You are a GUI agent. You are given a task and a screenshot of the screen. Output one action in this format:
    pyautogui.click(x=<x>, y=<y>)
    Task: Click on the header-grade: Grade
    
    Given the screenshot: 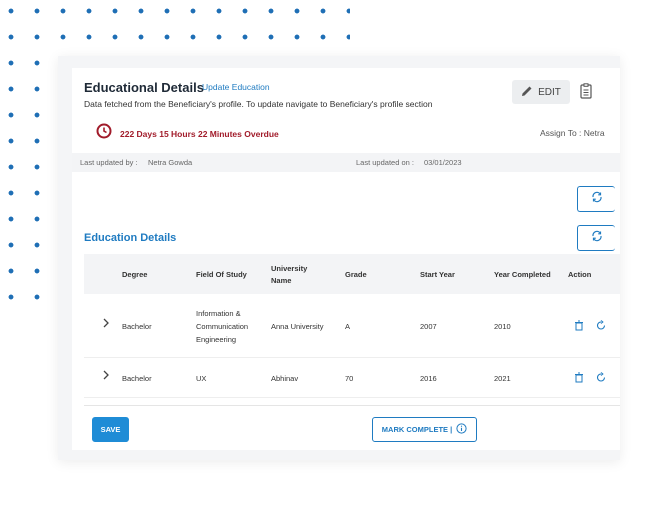 What is the action you would take?
    pyautogui.click(x=356, y=274)
    